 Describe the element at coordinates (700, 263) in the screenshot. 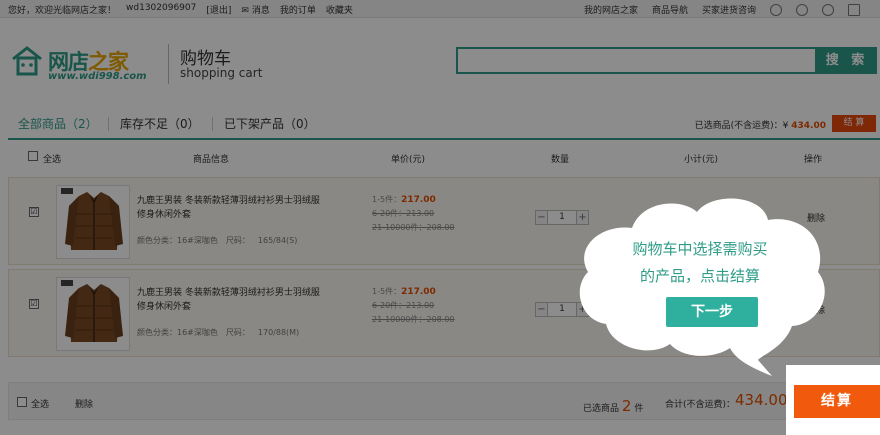

I see `guide-message: 购物车中选择需购买 的产品，点击结算` at that location.